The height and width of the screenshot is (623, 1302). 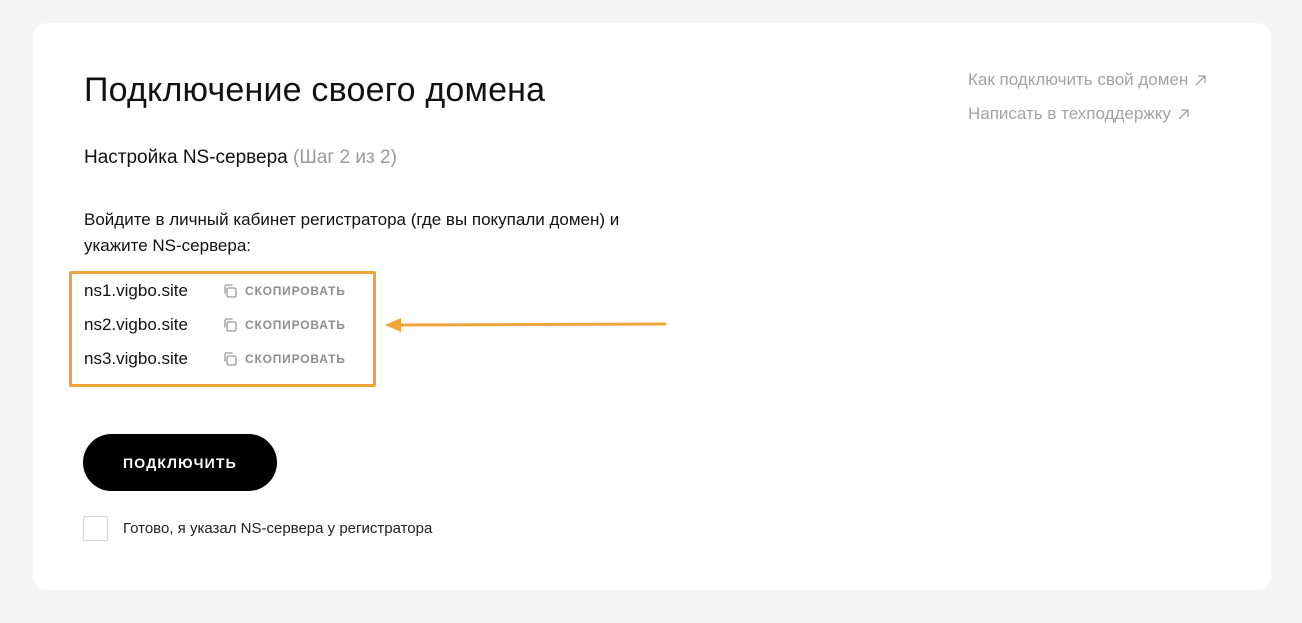 I want to click on page-title: Подключение своего домена, so click(x=315, y=90).